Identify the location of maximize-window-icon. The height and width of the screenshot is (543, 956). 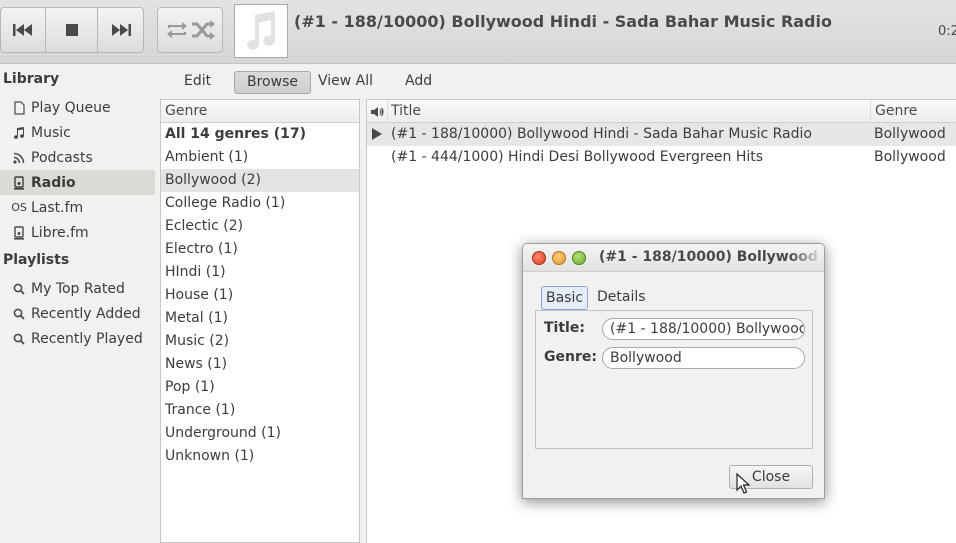
(579, 258).